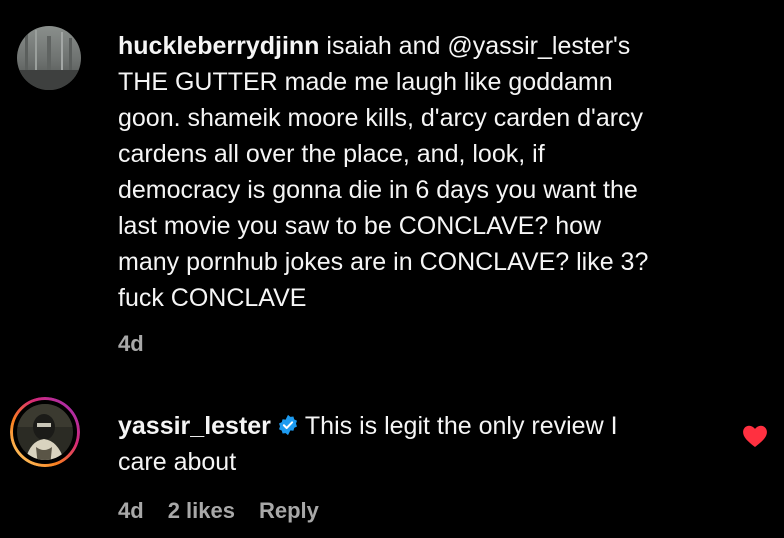 Image resolution: width=784 pixels, height=538 pixels. What do you see at coordinates (755, 436) in the screenshot?
I see `heart-icon` at bounding box center [755, 436].